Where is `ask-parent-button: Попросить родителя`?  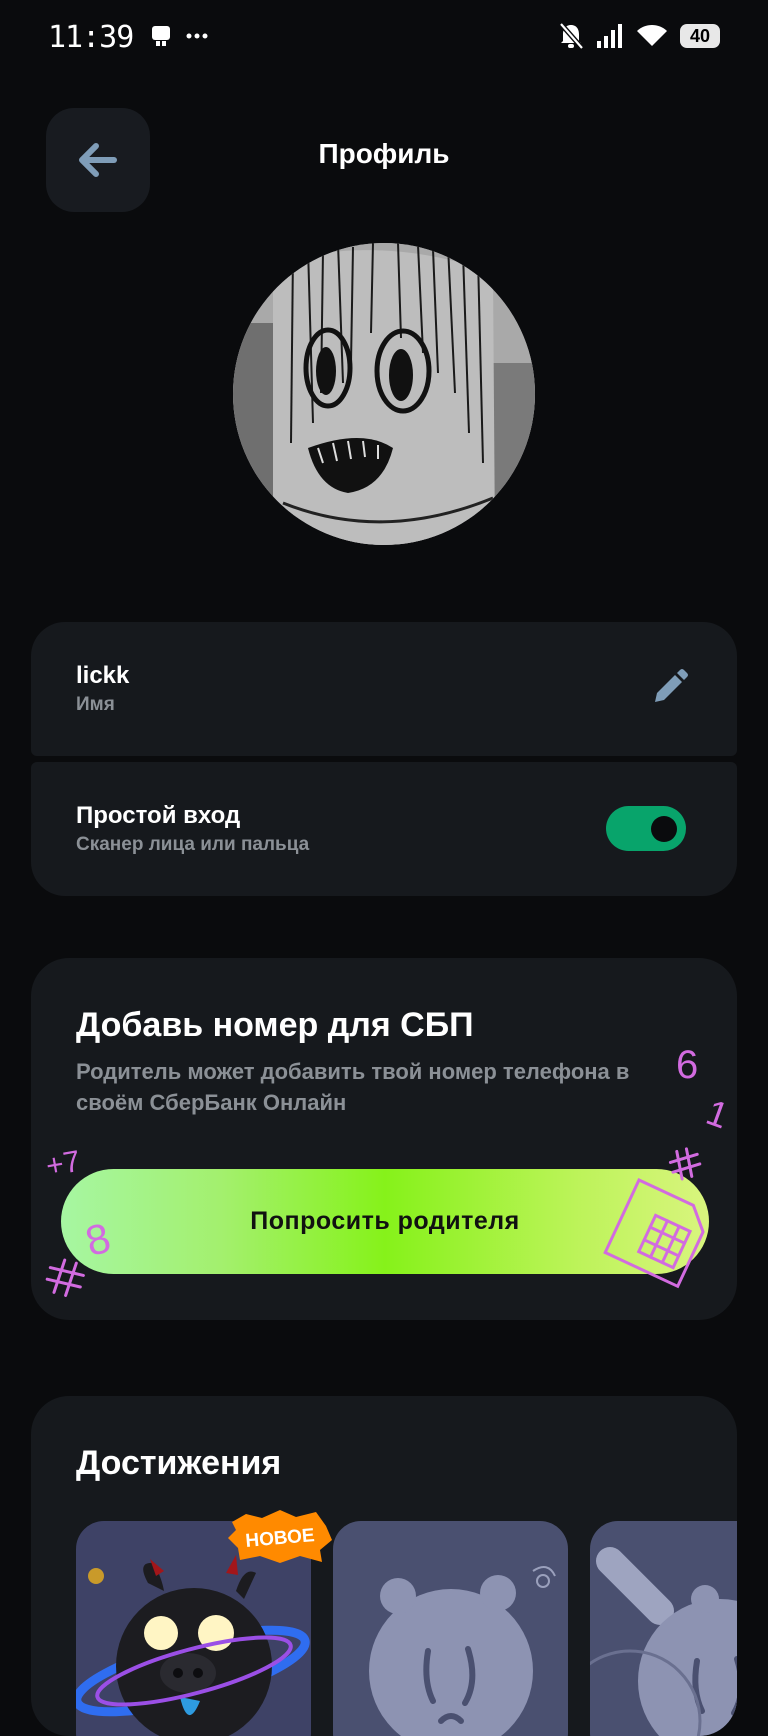 ask-parent-button: Попросить родителя is located at coordinates (385, 1221).